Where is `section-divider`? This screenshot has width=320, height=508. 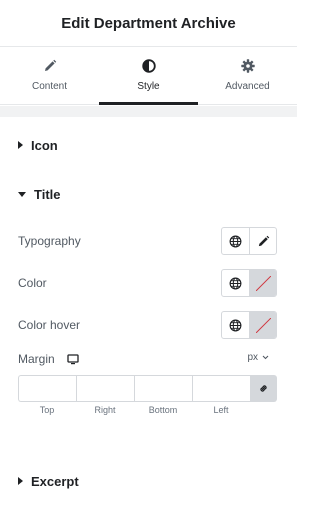 section-divider is located at coordinates (148, 111).